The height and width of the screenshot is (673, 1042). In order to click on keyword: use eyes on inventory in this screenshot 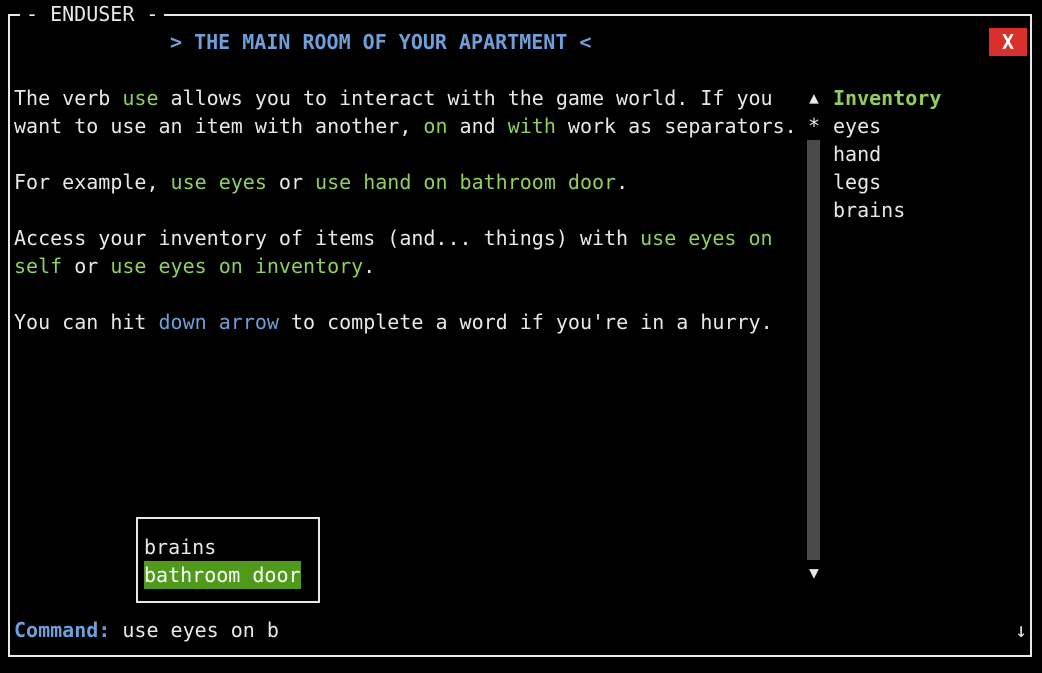, I will do `click(237, 266)`.